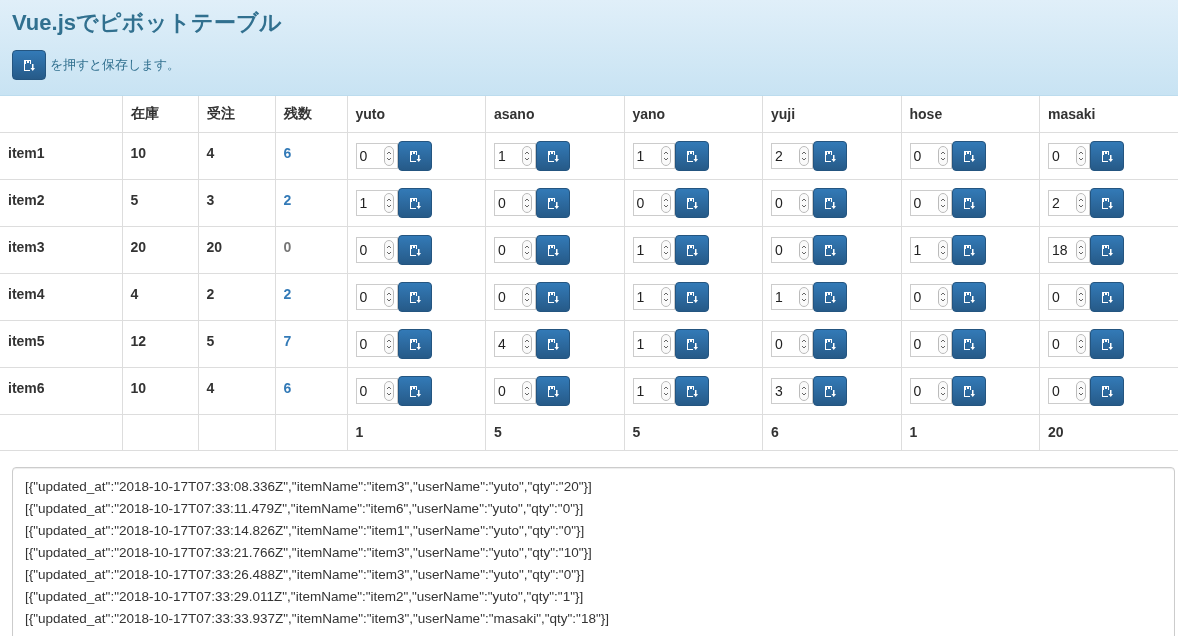 This screenshot has width=1178, height=636. I want to click on total-cell: 20, so click(1056, 432).